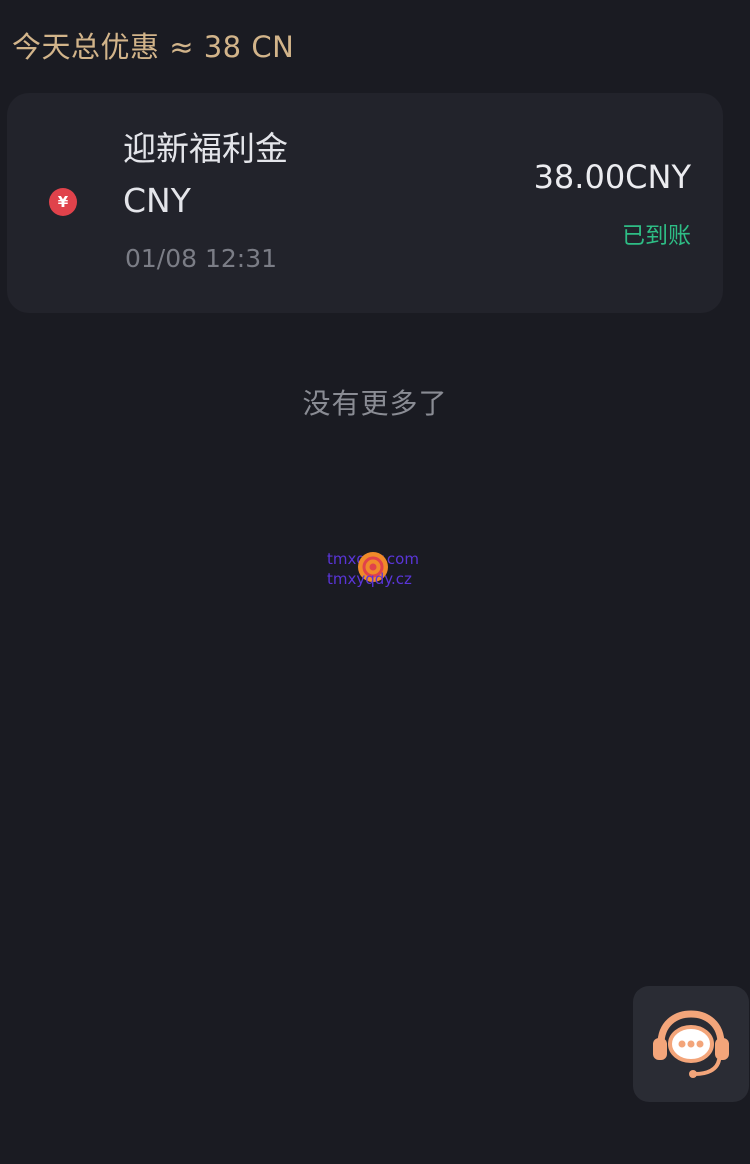 This screenshot has height=1164, width=750. I want to click on customer-service-button, so click(691, 1044).